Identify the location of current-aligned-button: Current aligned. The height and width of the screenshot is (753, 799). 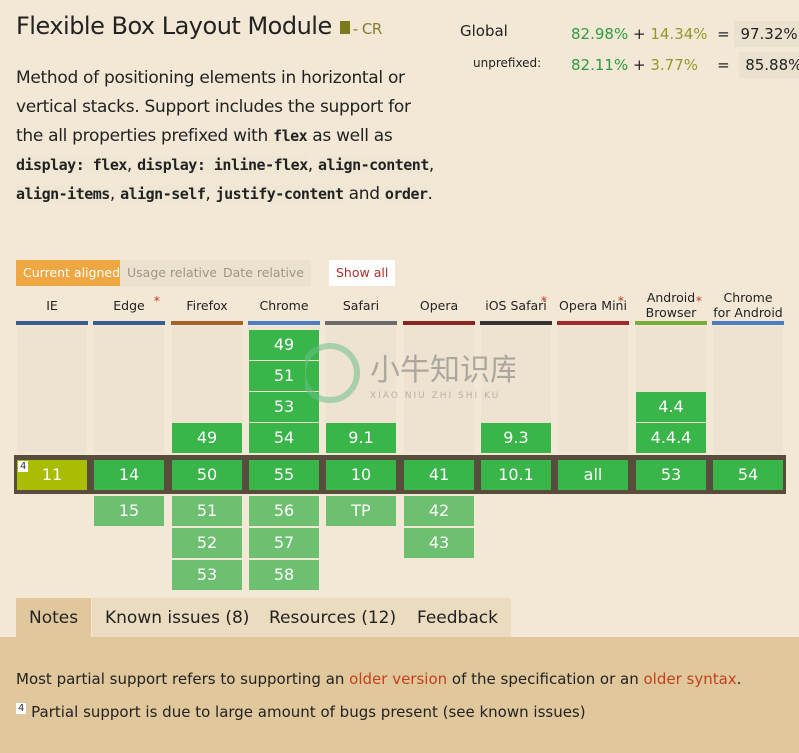
(72, 273).